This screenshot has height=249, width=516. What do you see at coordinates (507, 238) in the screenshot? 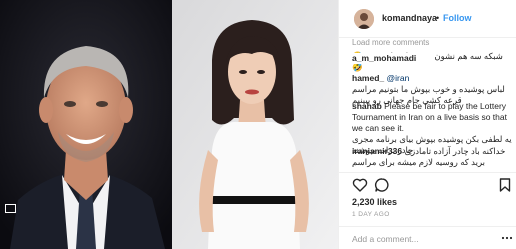
I see `more-options-icon` at bounding box center [507, 238].